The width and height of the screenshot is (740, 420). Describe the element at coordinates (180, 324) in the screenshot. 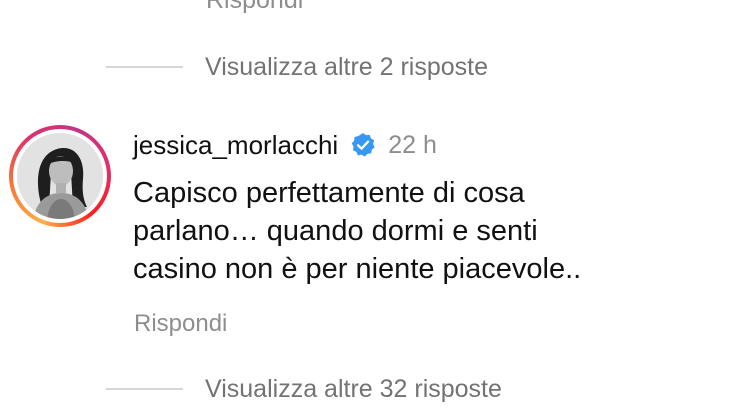

I see `reply-button: Rispondi` at that location.